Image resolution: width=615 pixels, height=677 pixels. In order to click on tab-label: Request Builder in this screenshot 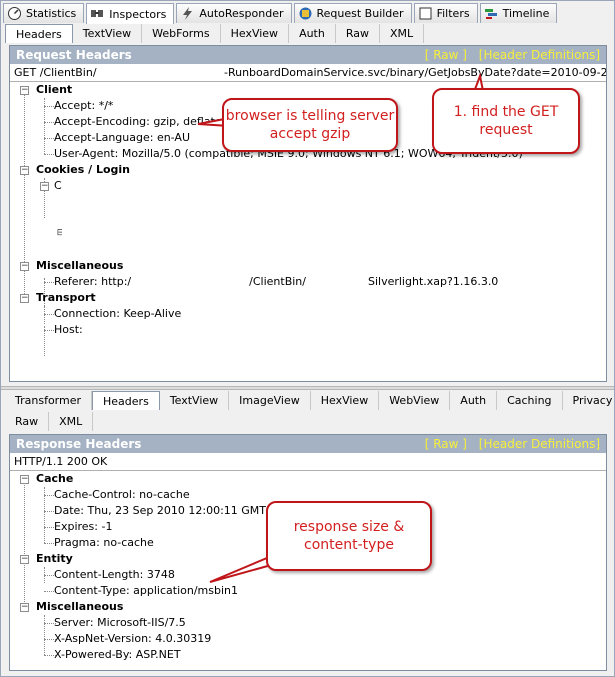, I will do `click(360, 13)`.